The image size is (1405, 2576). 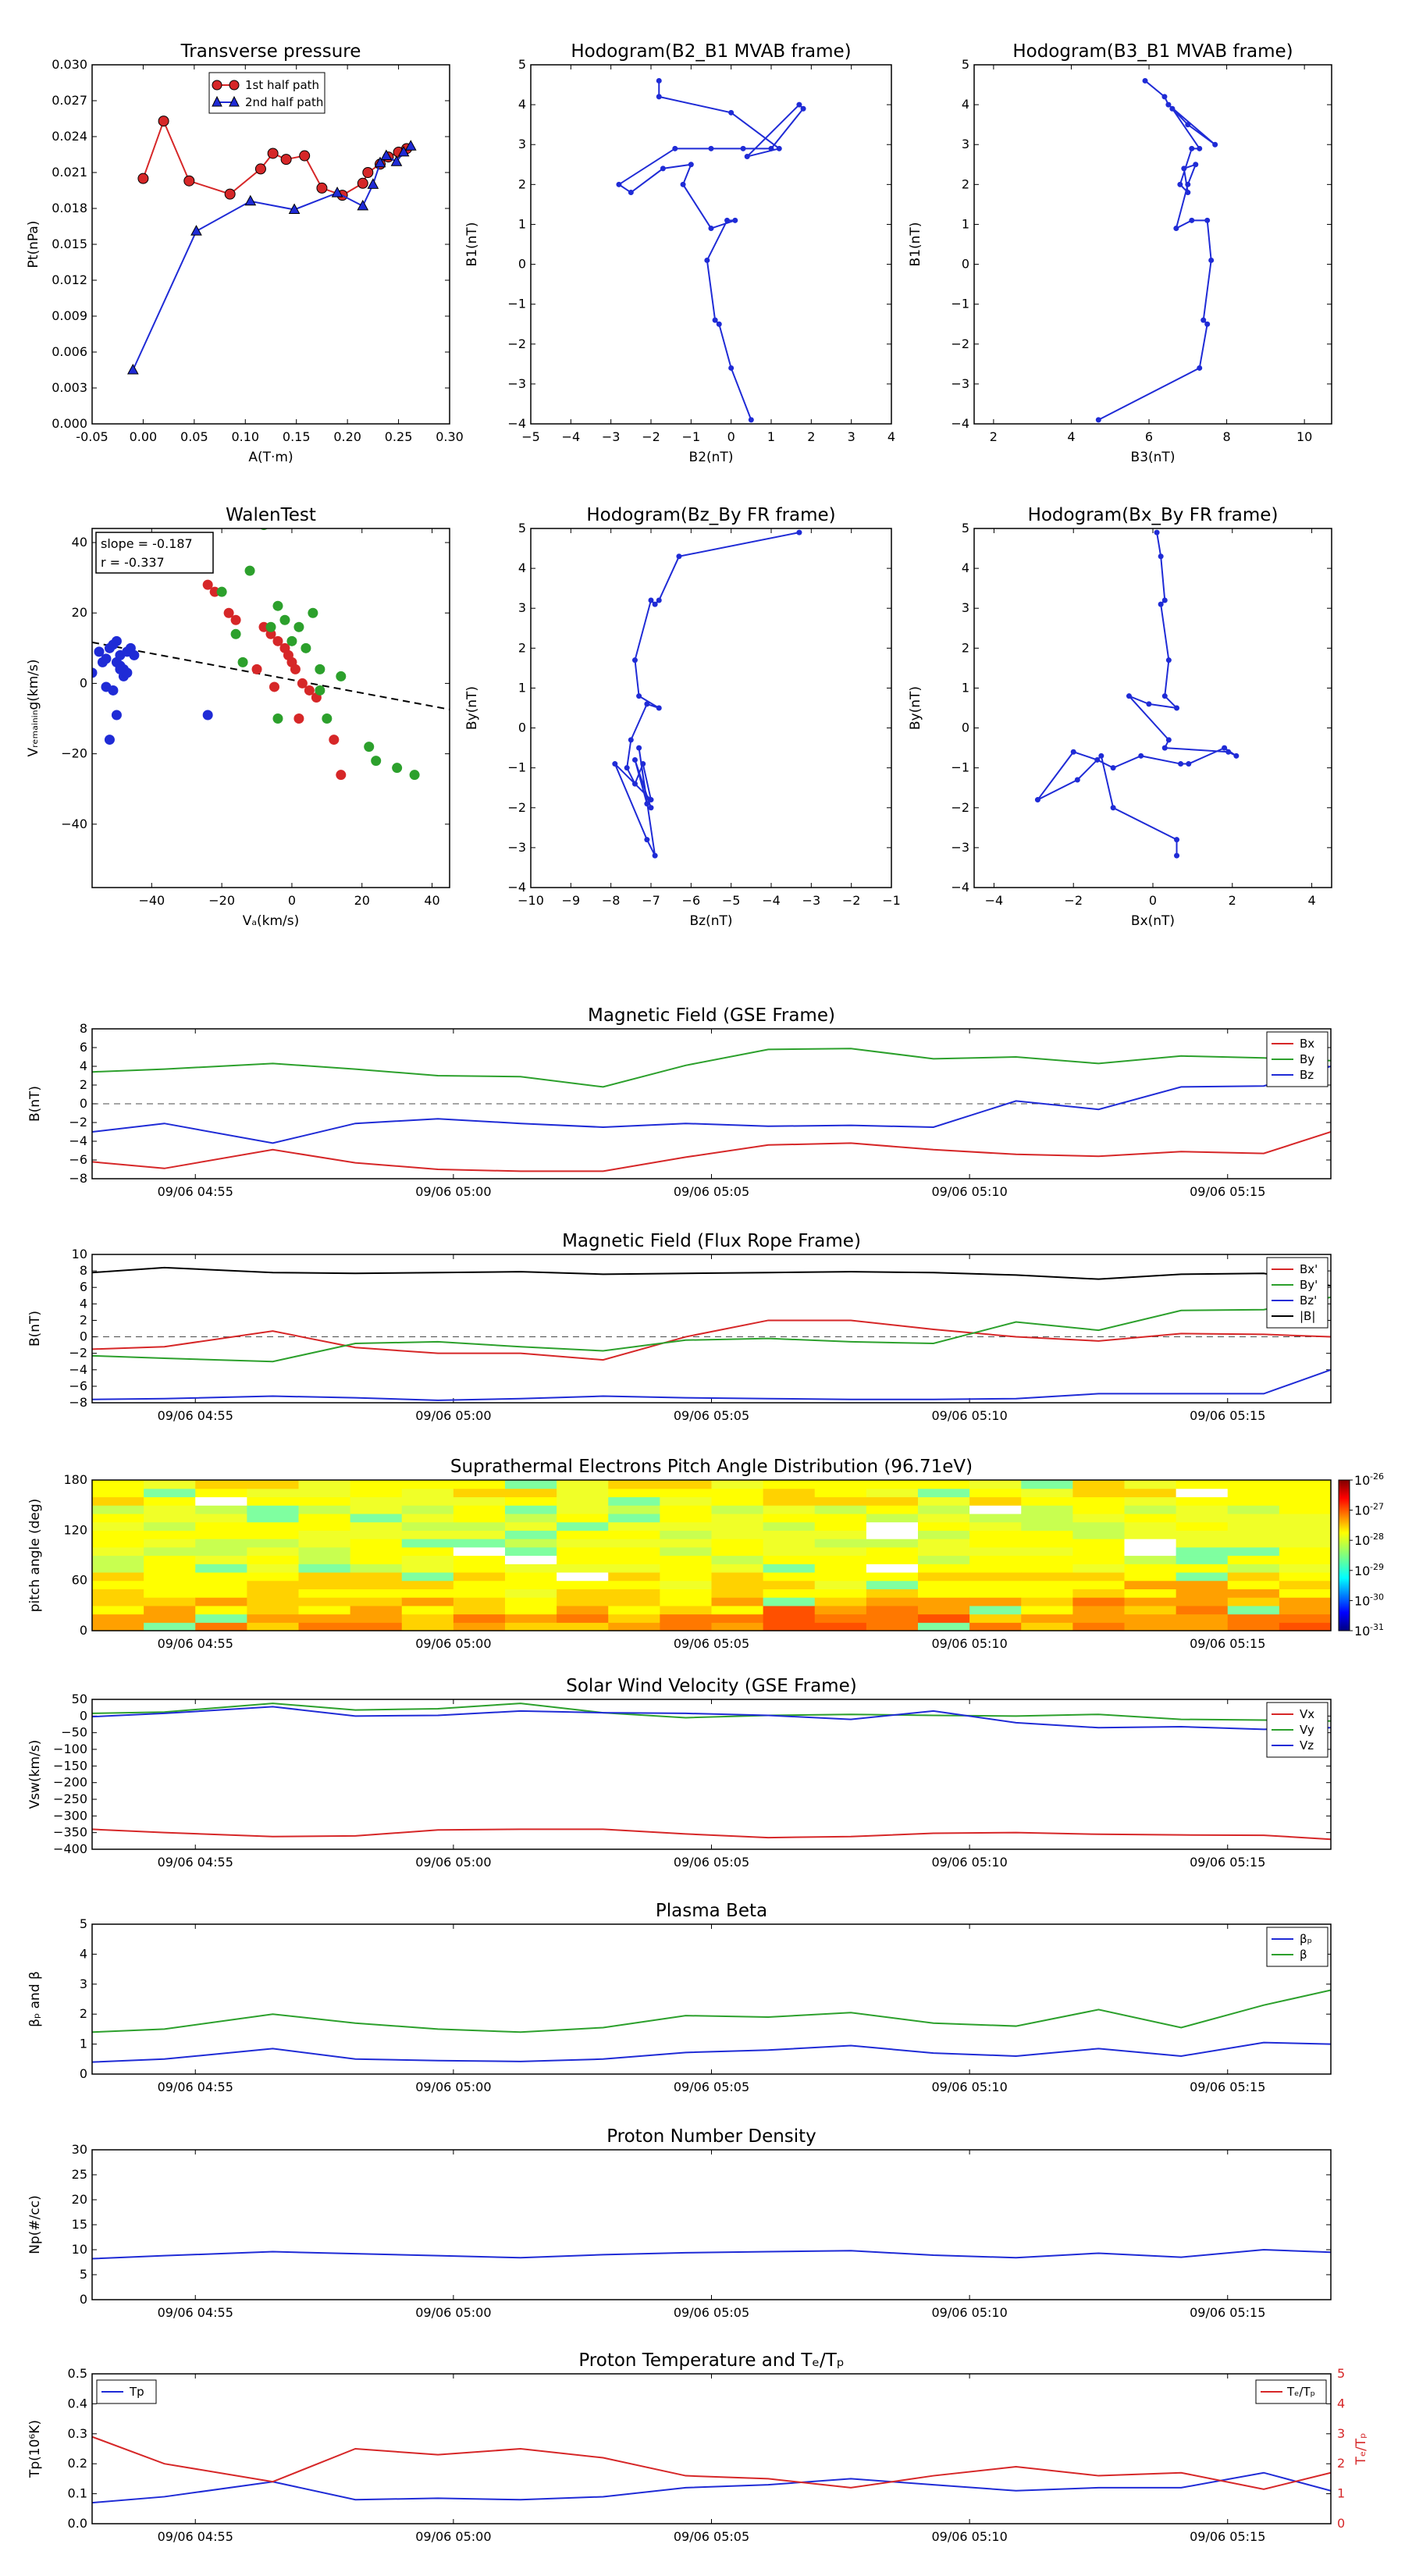 What do you see at coordinates (691, 436) in the screenshot?
I see `x-tick-label: −1` at bounding box center [691, 436].